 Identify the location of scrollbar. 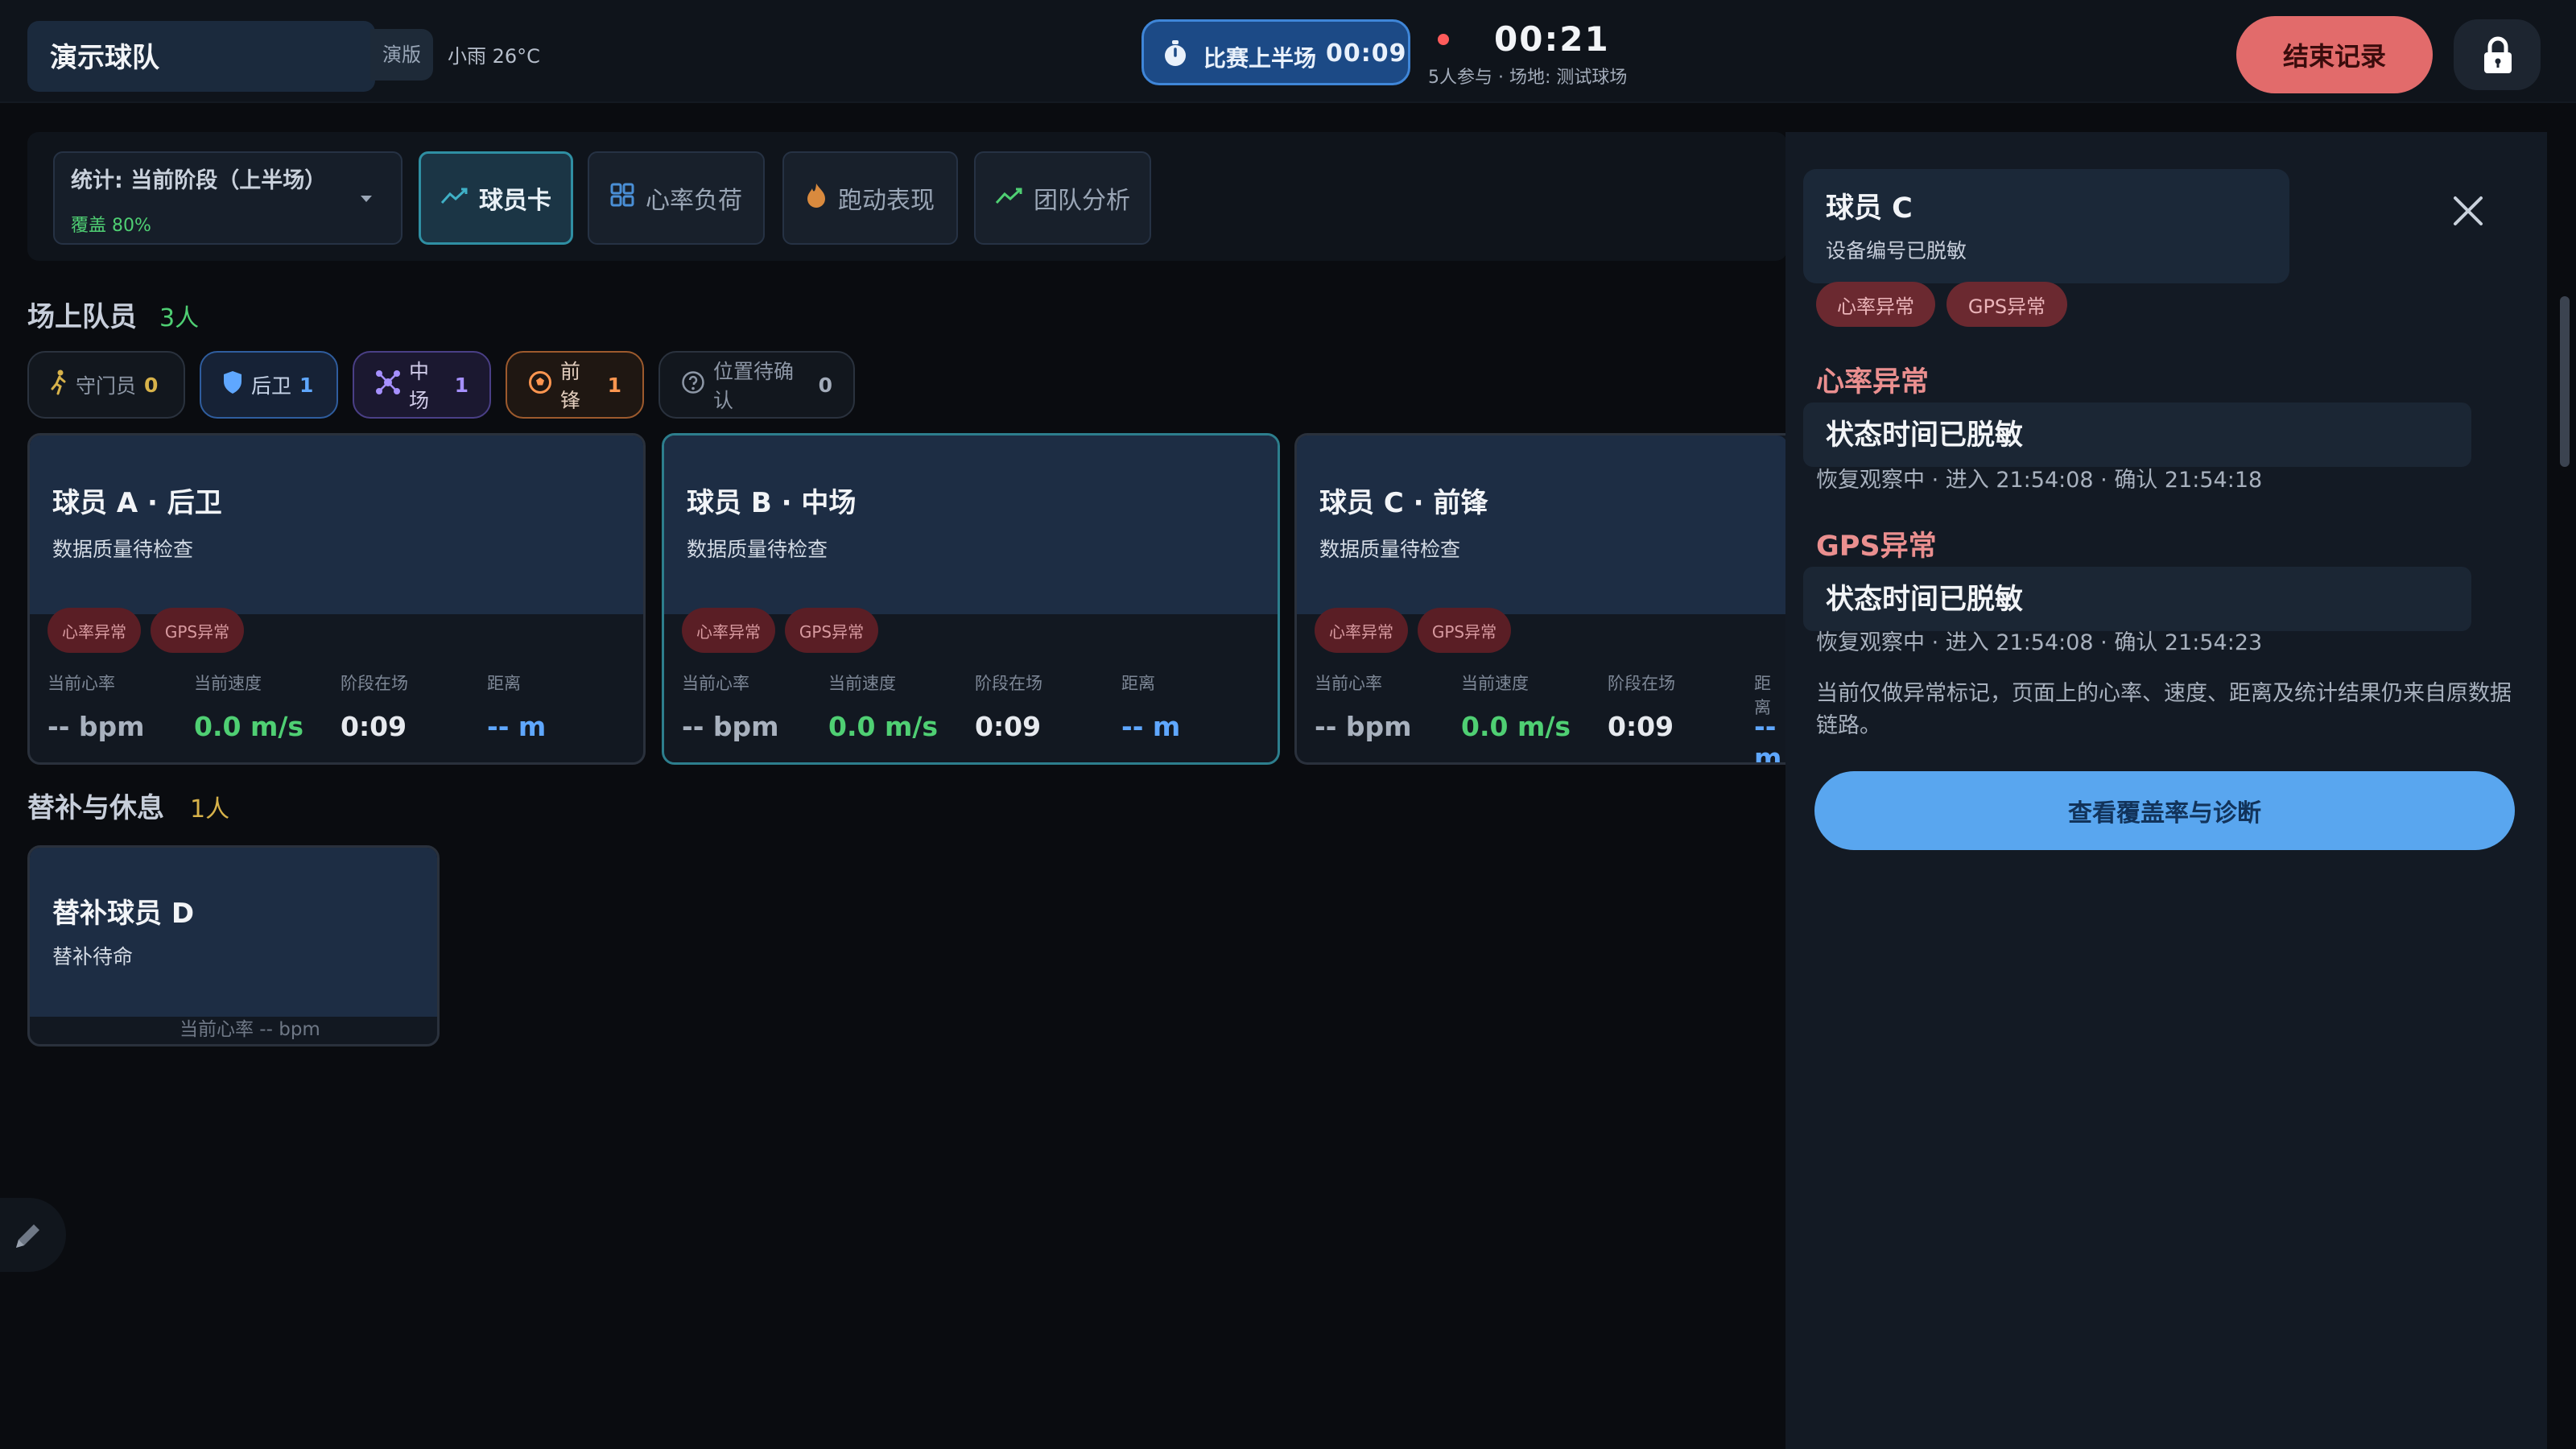
(2565, 381).